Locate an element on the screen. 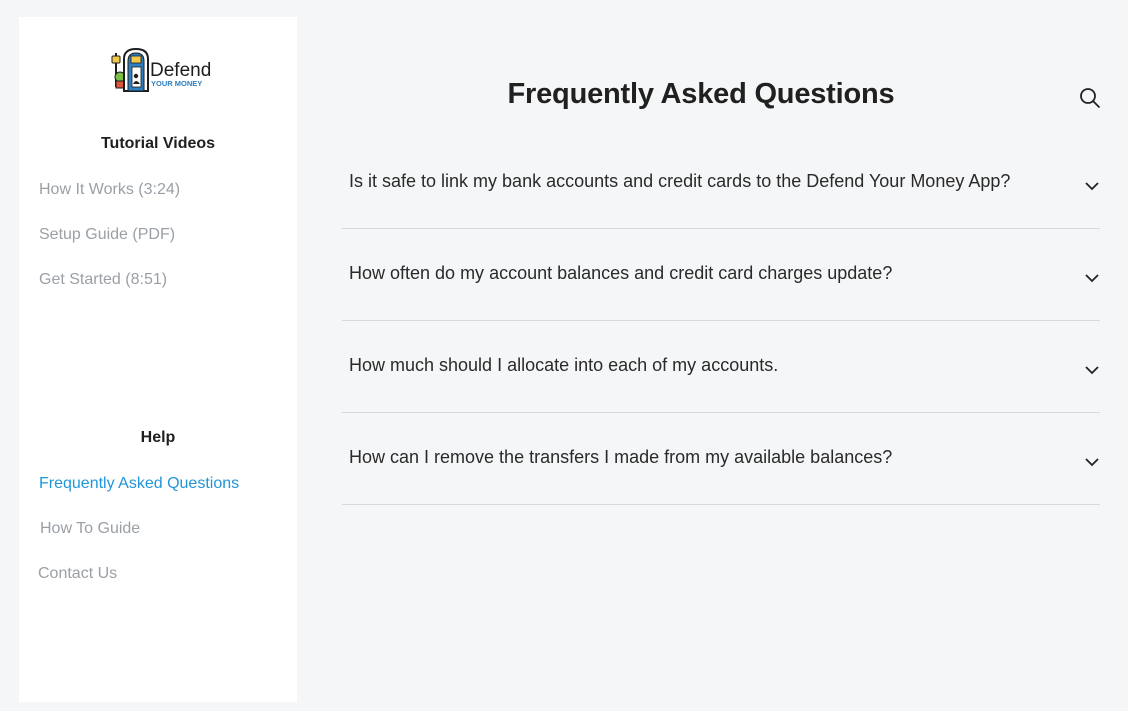  door-logo-icon: Defend YOUR MONEY is located at coordinates (161, 69).